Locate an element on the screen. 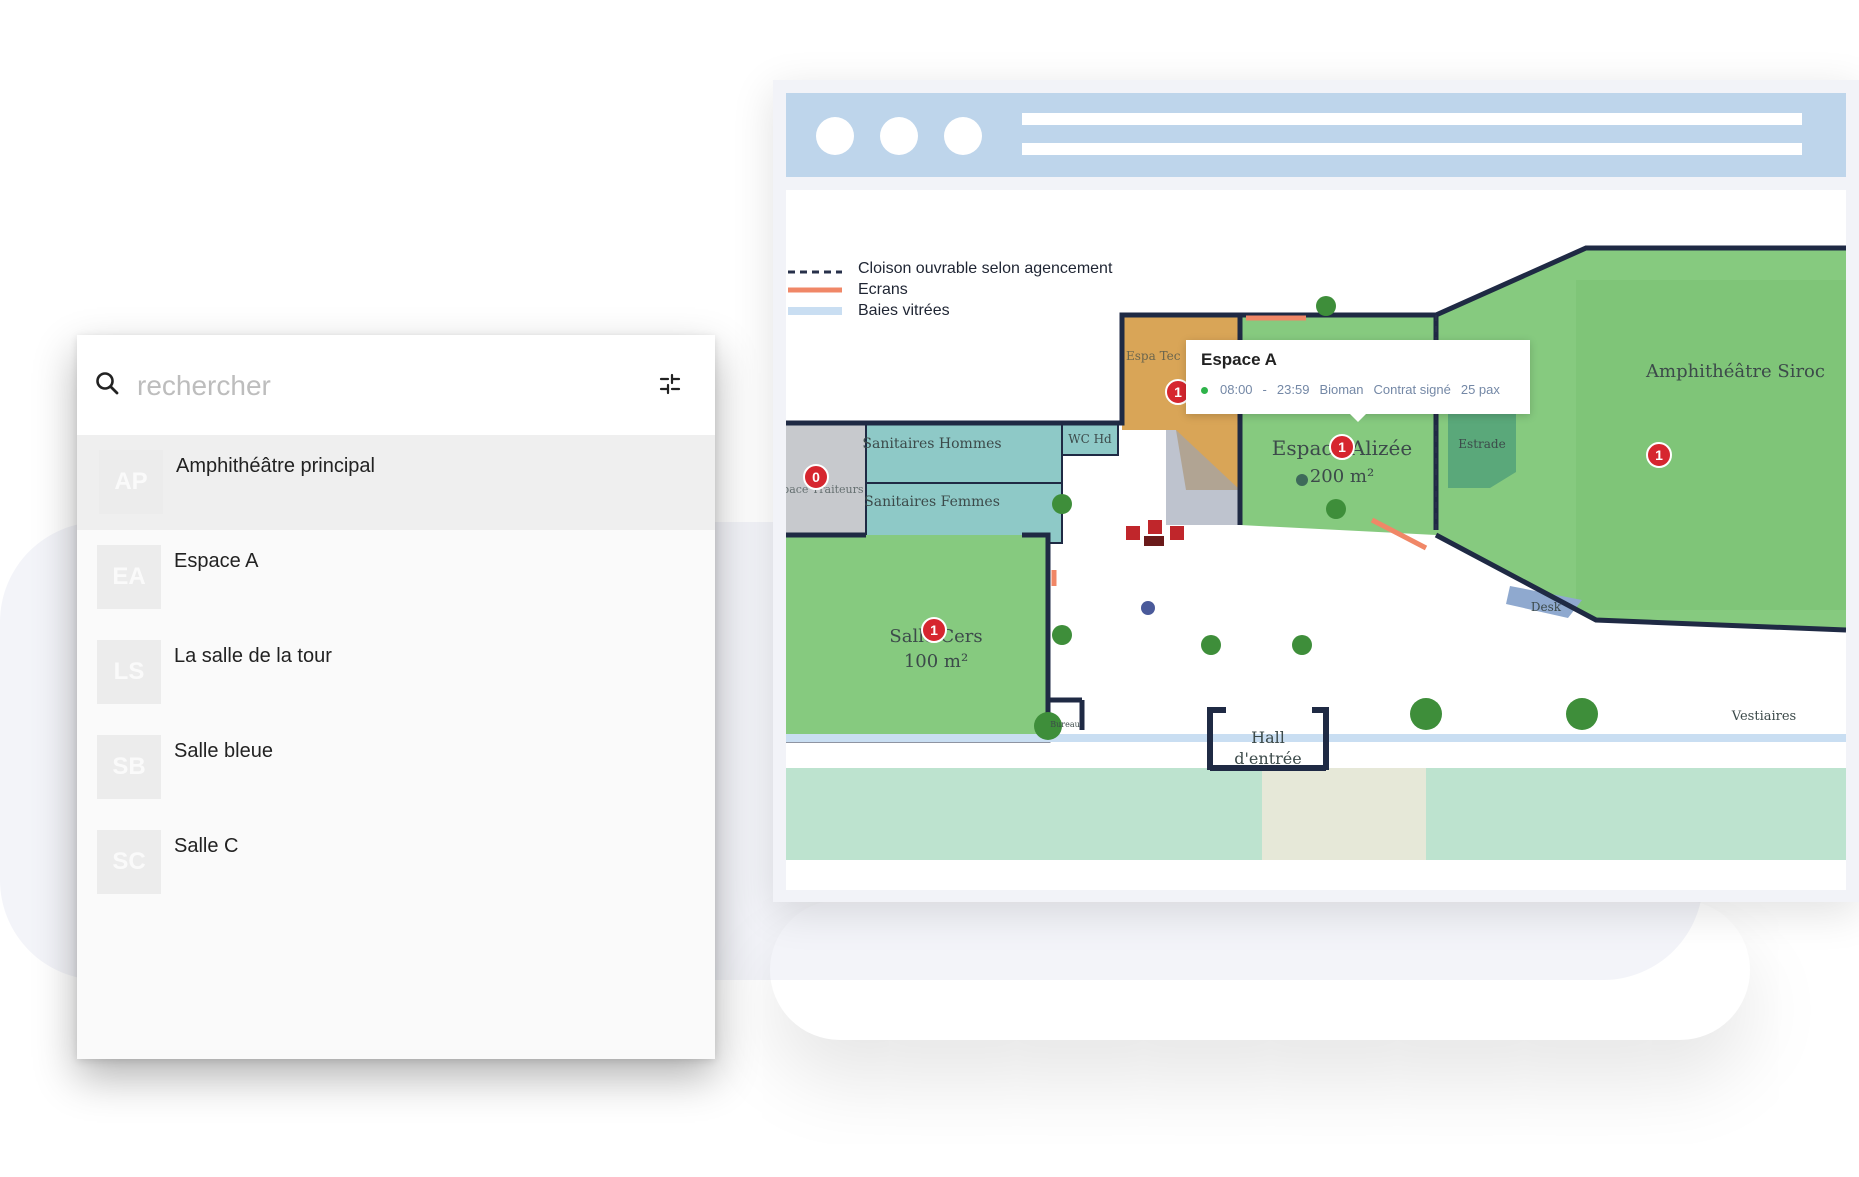 The width and height of the screenshot is (1859, 1177). legend-screens-label: Ecrans is located at coordinates (883, 289).